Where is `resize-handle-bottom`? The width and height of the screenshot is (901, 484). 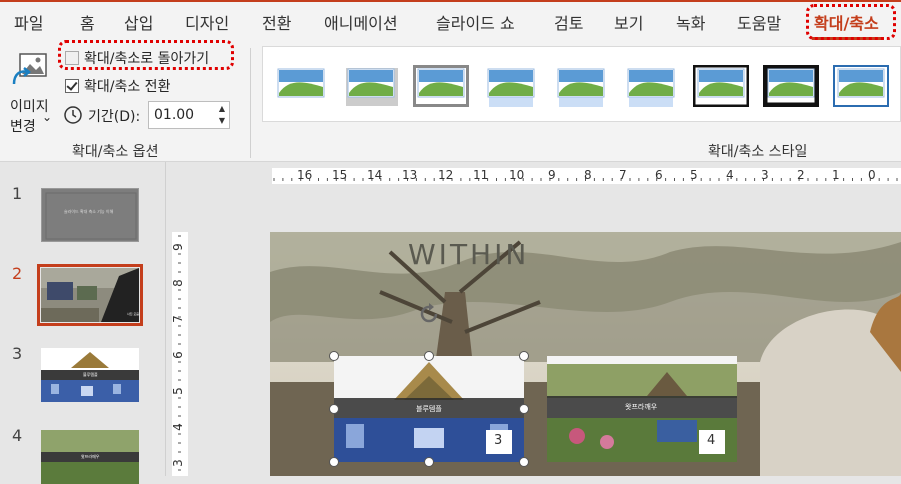 resize-handle-bottom is located at coordinates (429, 462).